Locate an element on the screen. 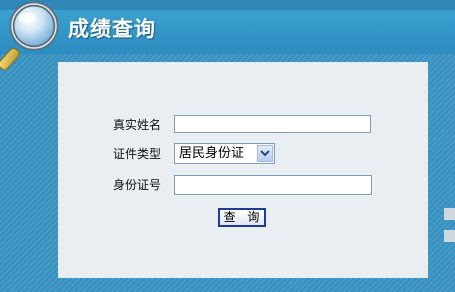  name-label: 真实姓名 is located at coordinates (137, 125).